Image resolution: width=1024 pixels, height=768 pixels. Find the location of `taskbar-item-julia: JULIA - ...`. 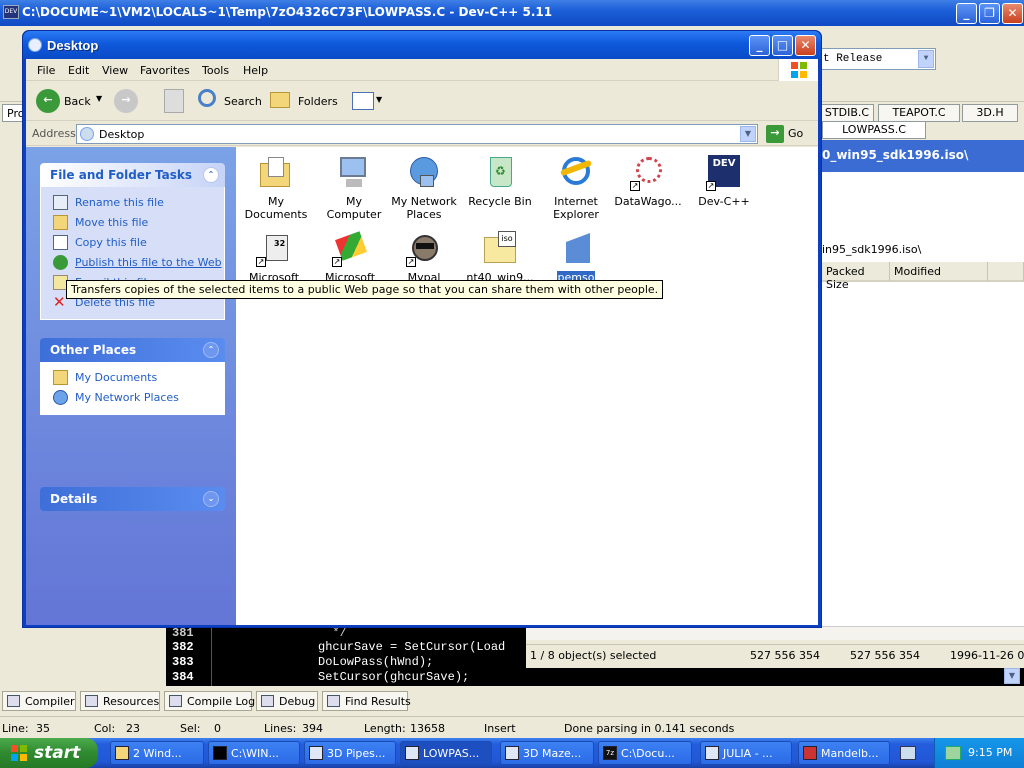

taskbar-item-julia: JULIA - ... is located at coordinates (746, 753).